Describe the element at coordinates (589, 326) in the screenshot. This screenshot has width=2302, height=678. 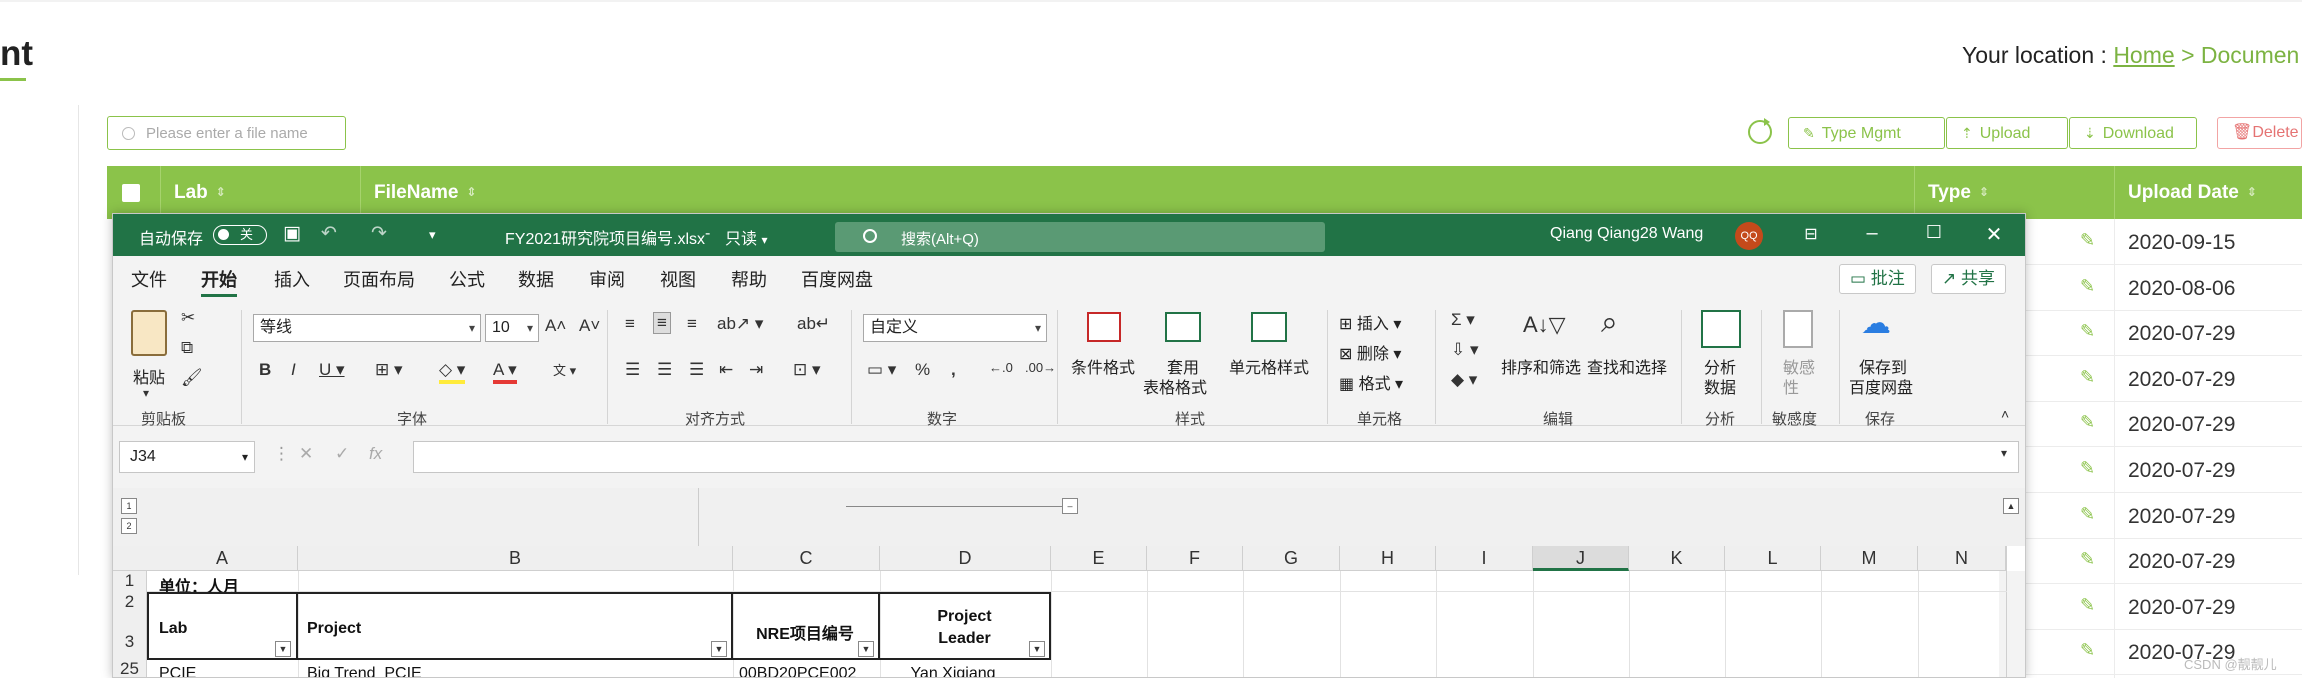
I see `decrease-font-icon: A˅` at that location.